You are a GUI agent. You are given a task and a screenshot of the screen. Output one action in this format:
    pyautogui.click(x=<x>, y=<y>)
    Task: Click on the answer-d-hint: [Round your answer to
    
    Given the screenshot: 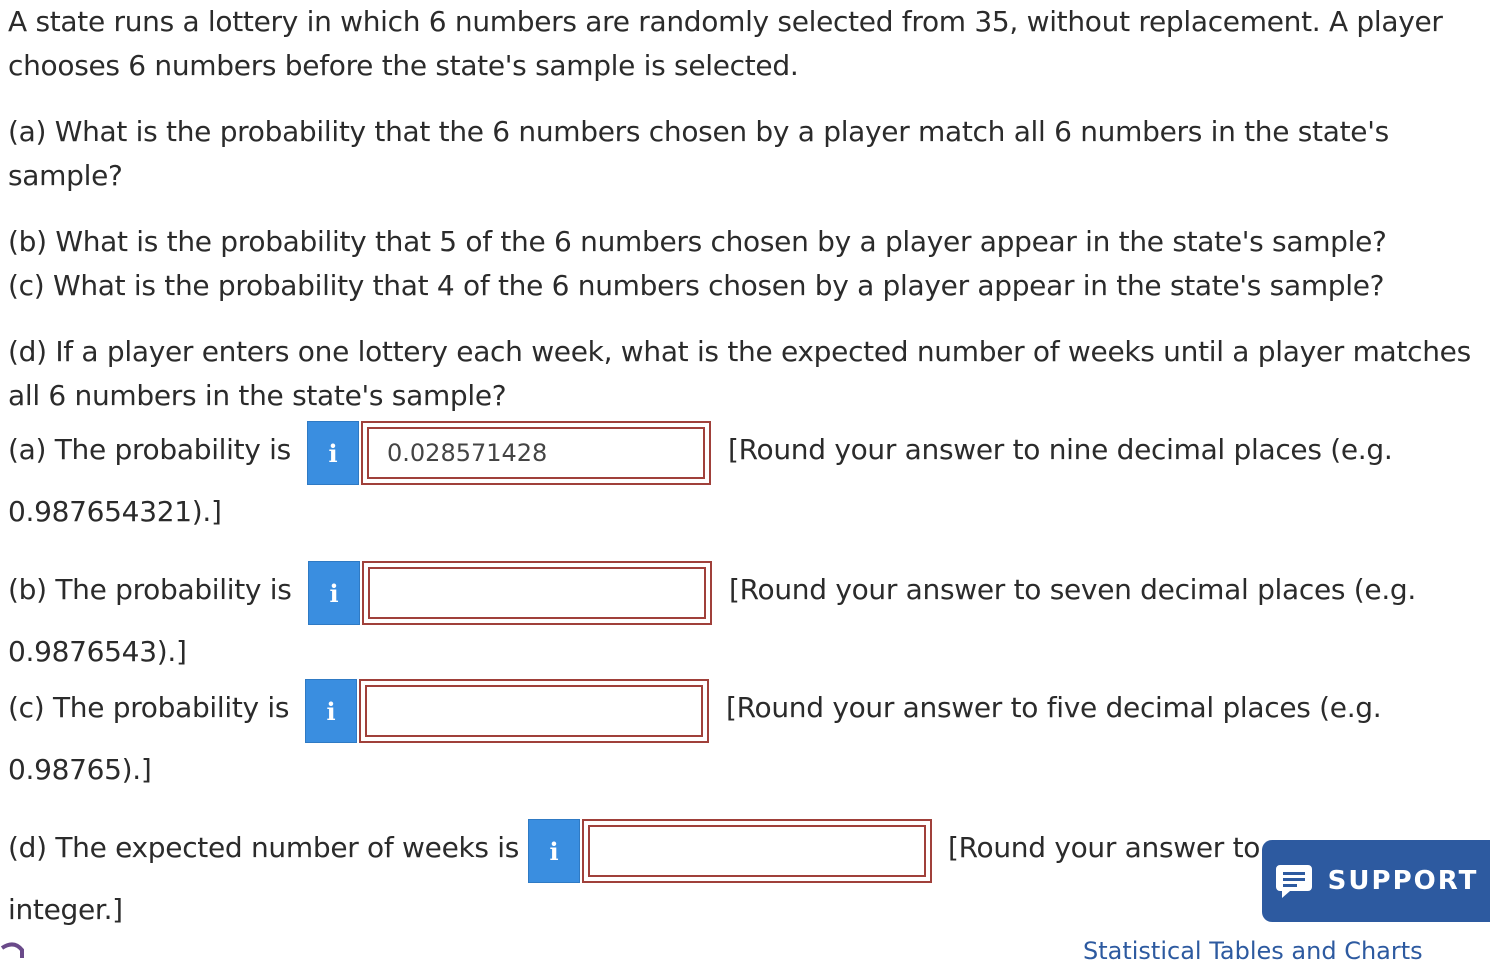 What is the action you would take?
    pyautogui.click(x=1104, y=847)
    